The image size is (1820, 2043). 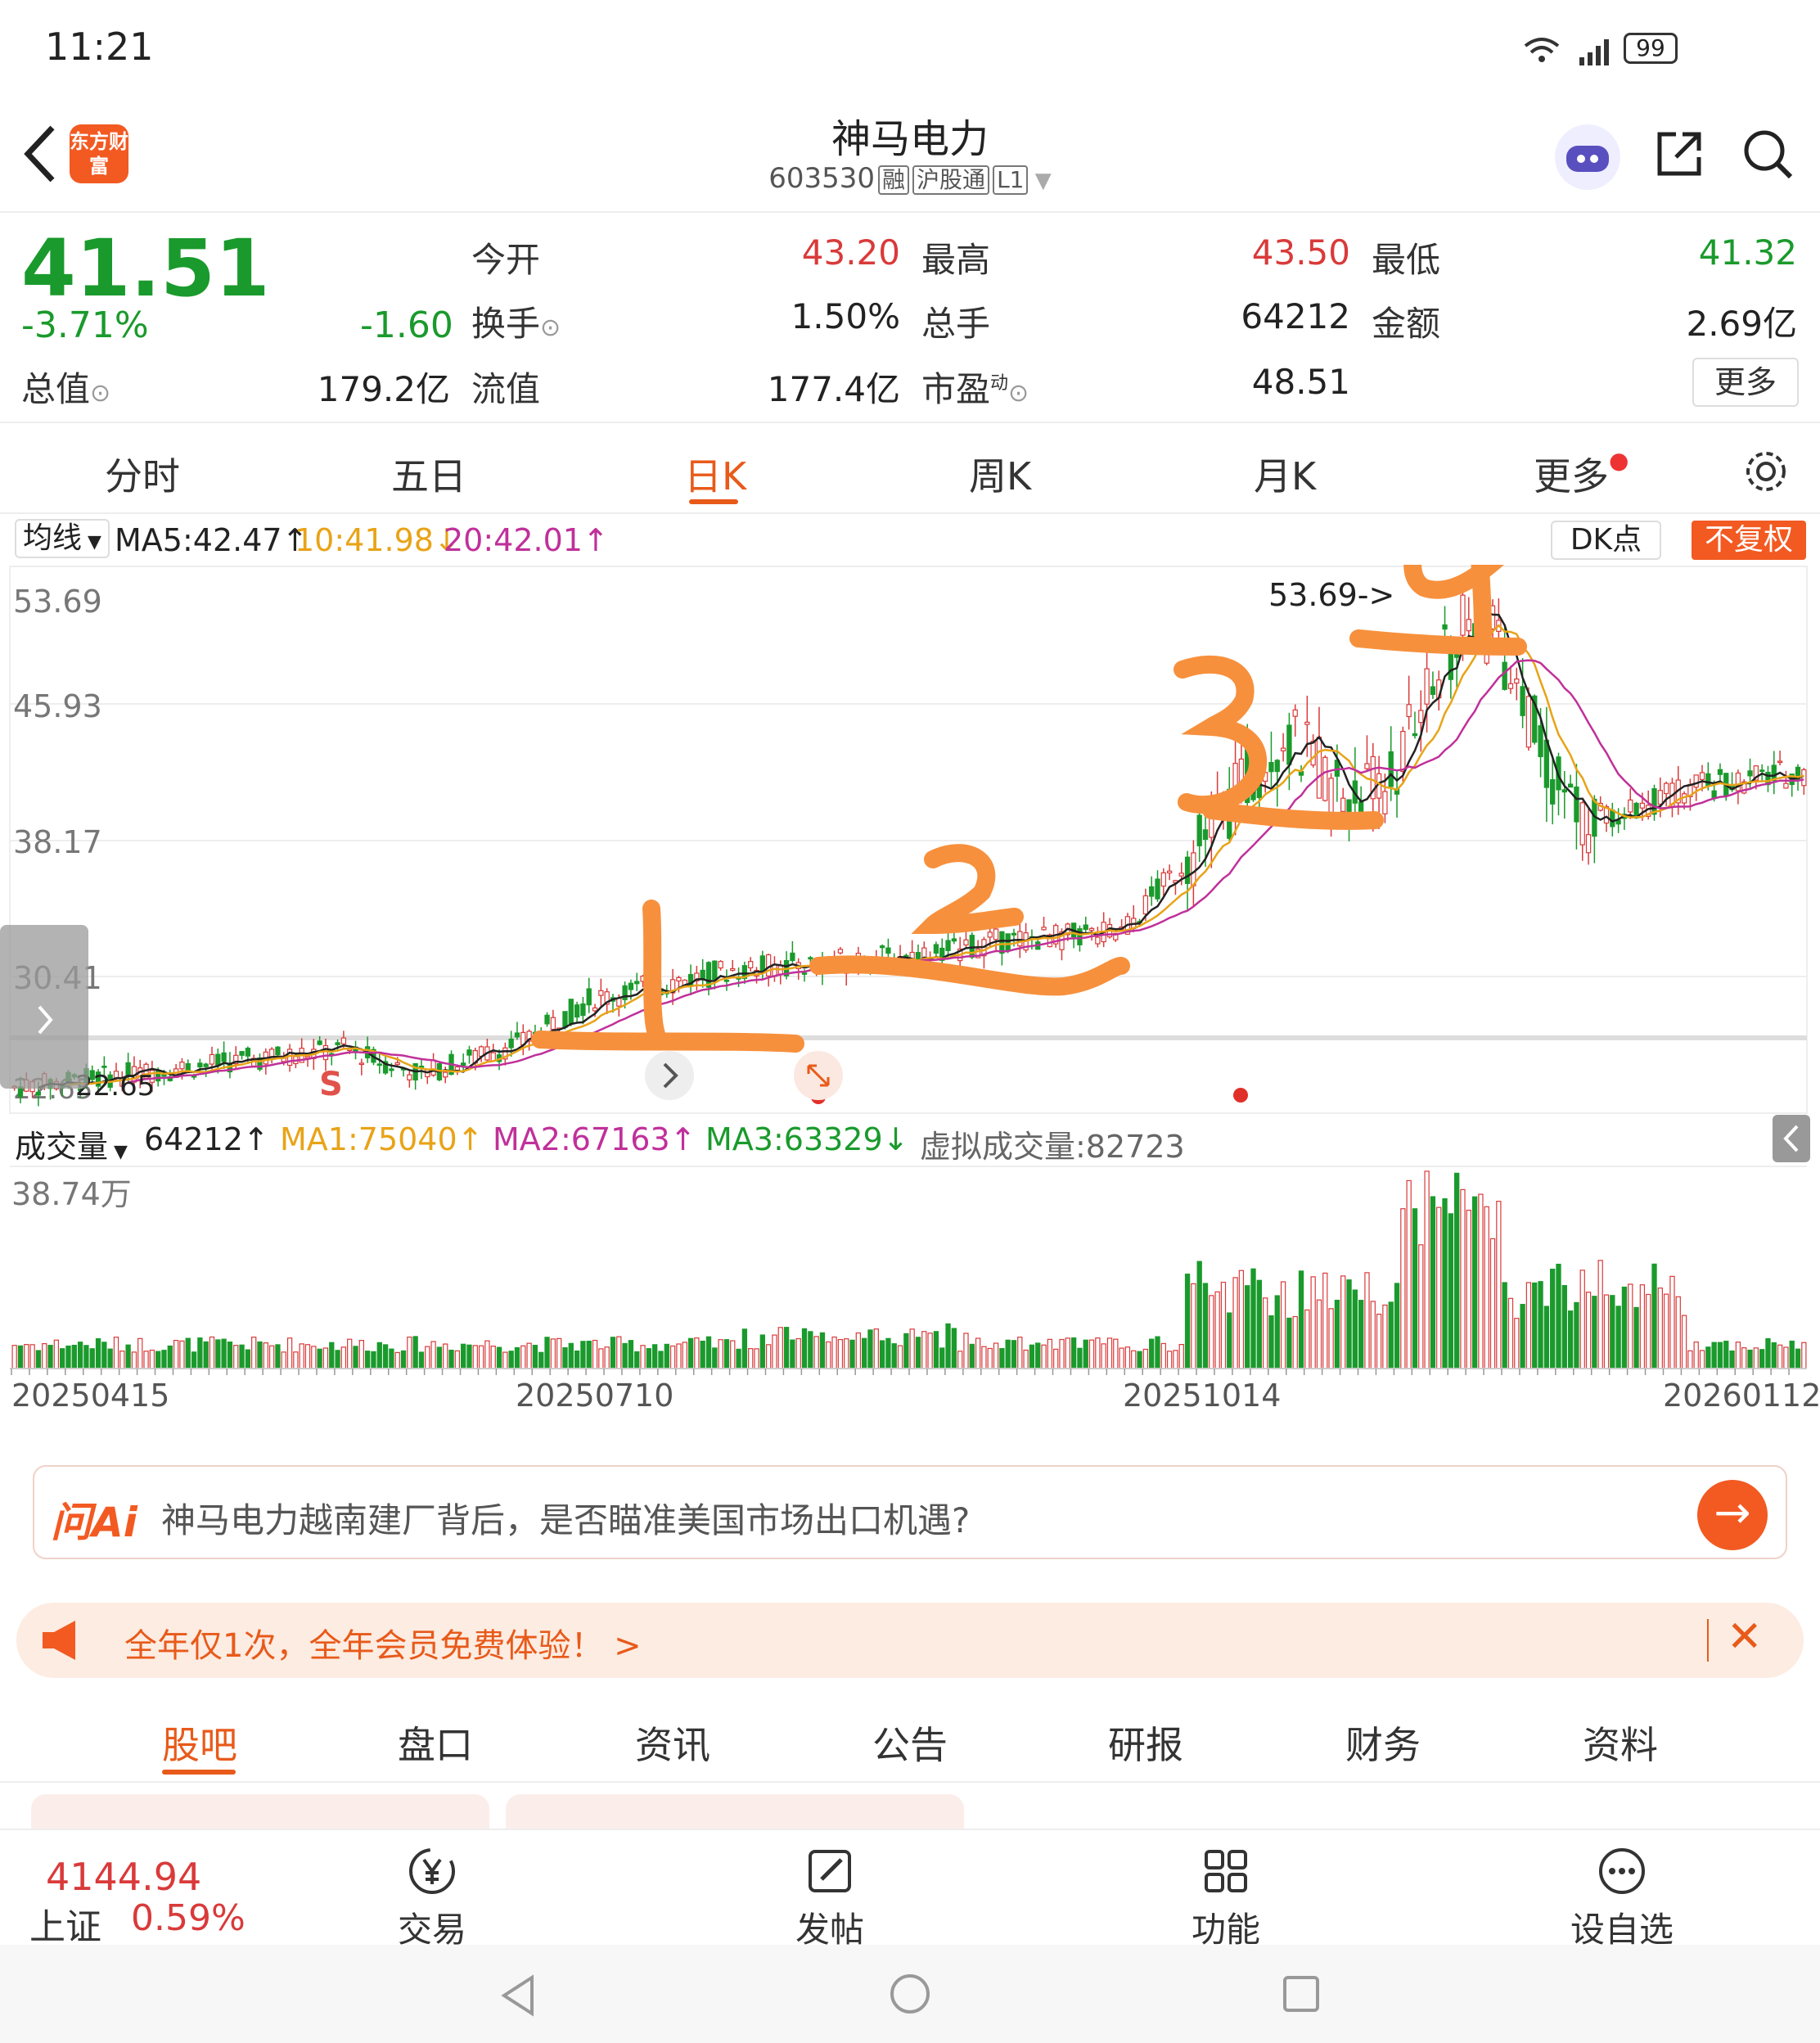 I want to click on tab-research: 研报, so click(x=1145, y=1743).